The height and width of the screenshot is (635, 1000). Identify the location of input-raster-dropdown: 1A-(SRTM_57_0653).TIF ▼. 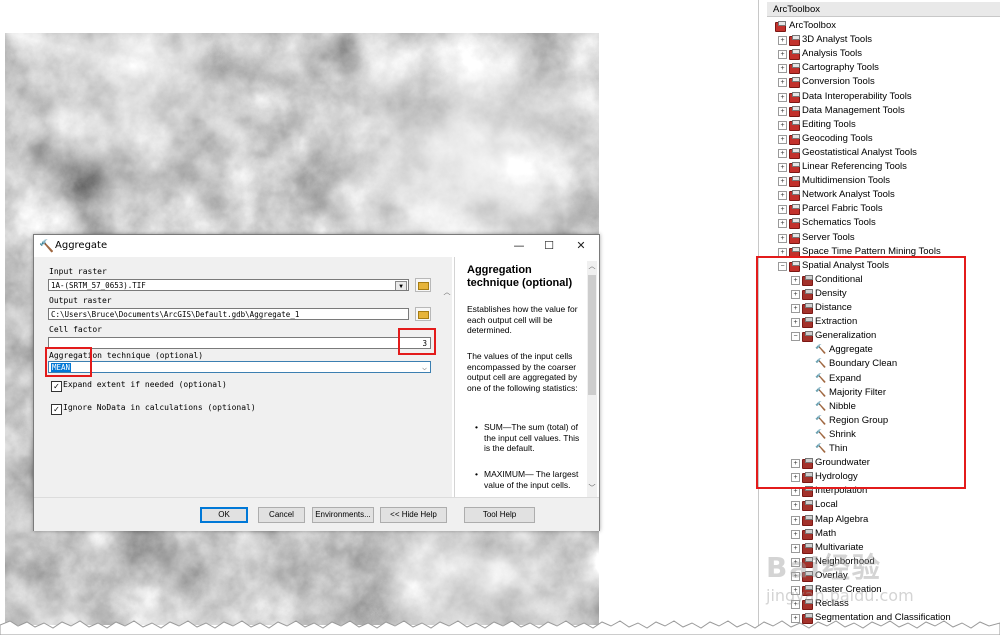
(228, 285).